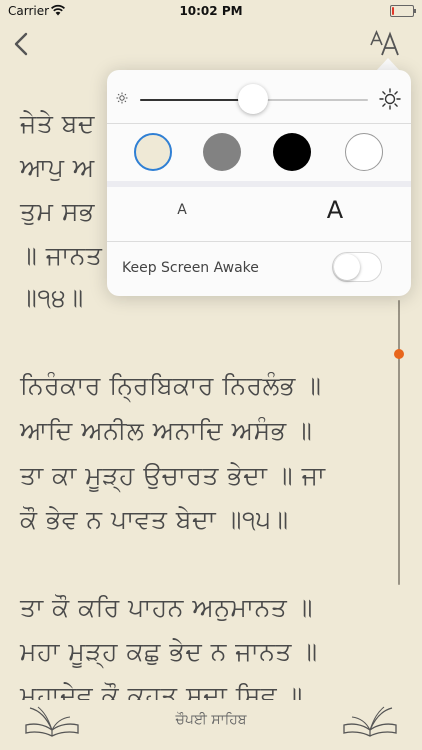 The height and width of the screenshot is (750, 422). What do you see at coordinates (182, 210) in the screenshot?
I see `decrease-font-button: A` at bounding box center [182, 210].